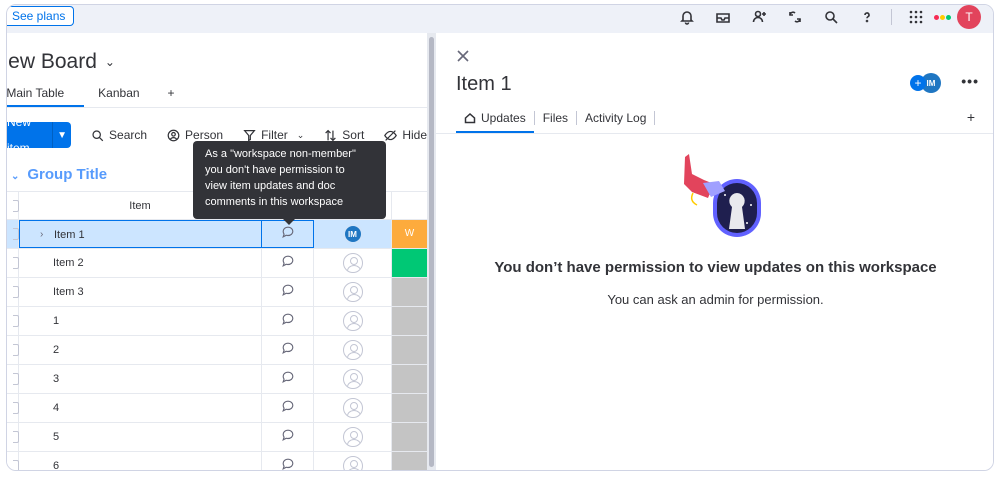 The width and height of the screenshot is (1000, 477). What do you see at coordinates (59, 174) in the screenshot?
I see `group-title: ⌄ Group Title` at bounding box center [59, 174].